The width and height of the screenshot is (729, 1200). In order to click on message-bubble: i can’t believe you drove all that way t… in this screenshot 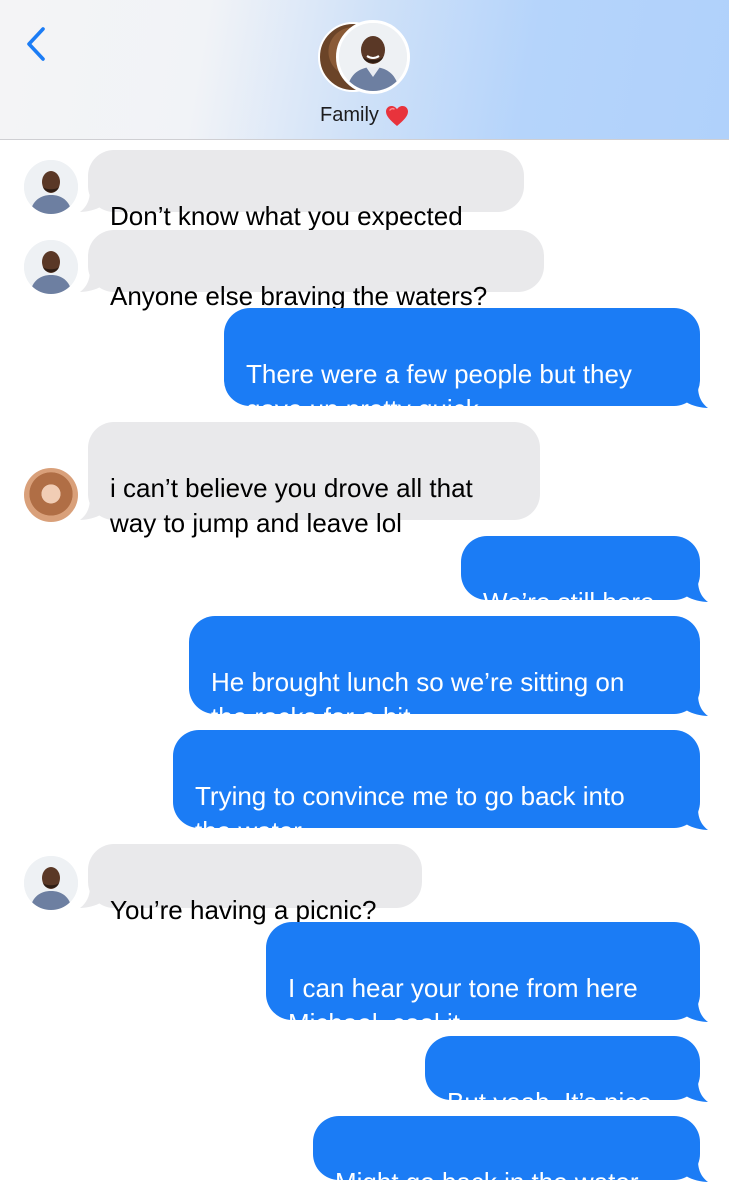, I will do `click(314, 480)`.